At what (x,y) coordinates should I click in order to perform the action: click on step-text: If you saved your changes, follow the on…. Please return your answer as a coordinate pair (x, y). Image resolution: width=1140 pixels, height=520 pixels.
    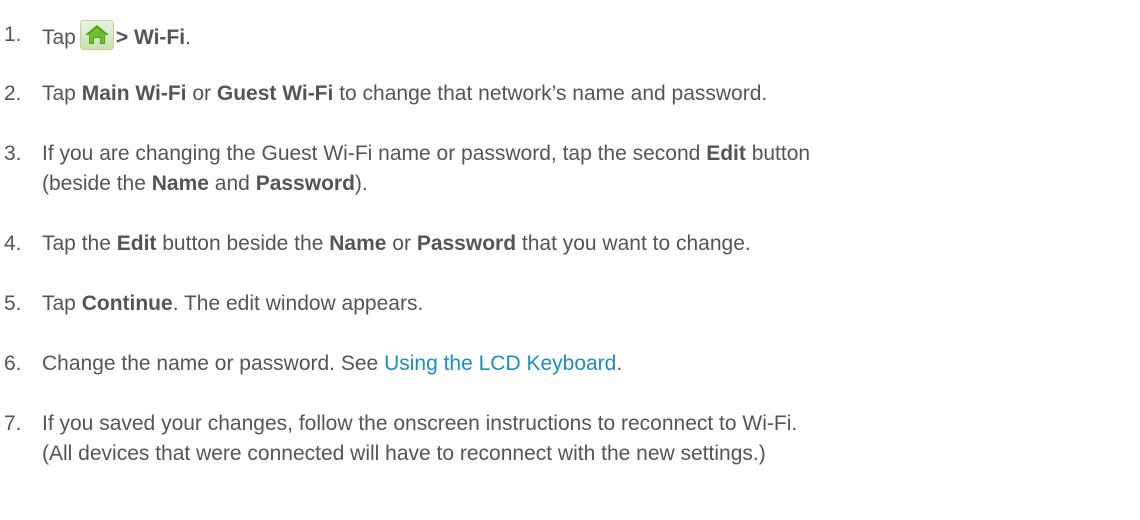
    Looking at the image, I should click on (577, 439).